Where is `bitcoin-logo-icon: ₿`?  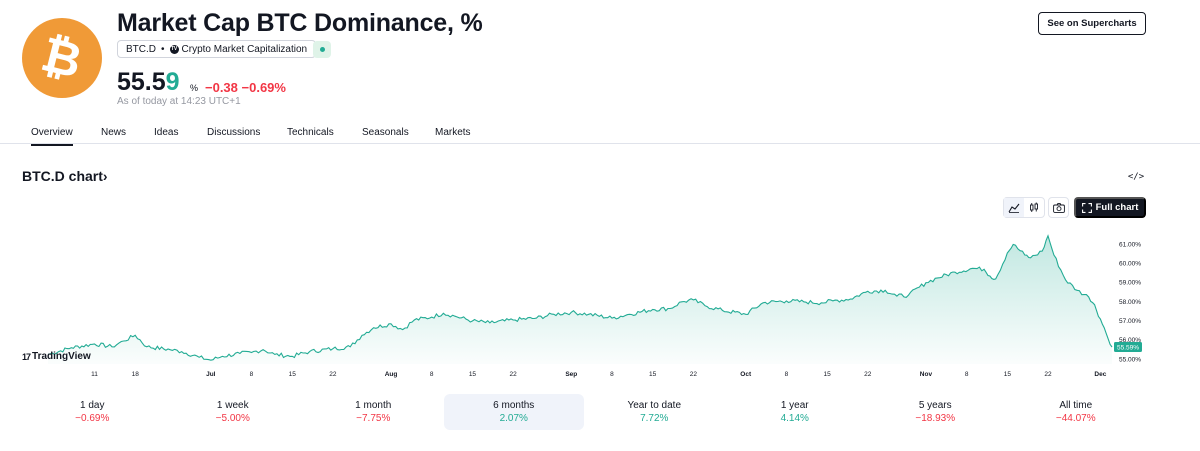
bitcoin-logo-icon: ₿ is located at coordinates (62, 58).